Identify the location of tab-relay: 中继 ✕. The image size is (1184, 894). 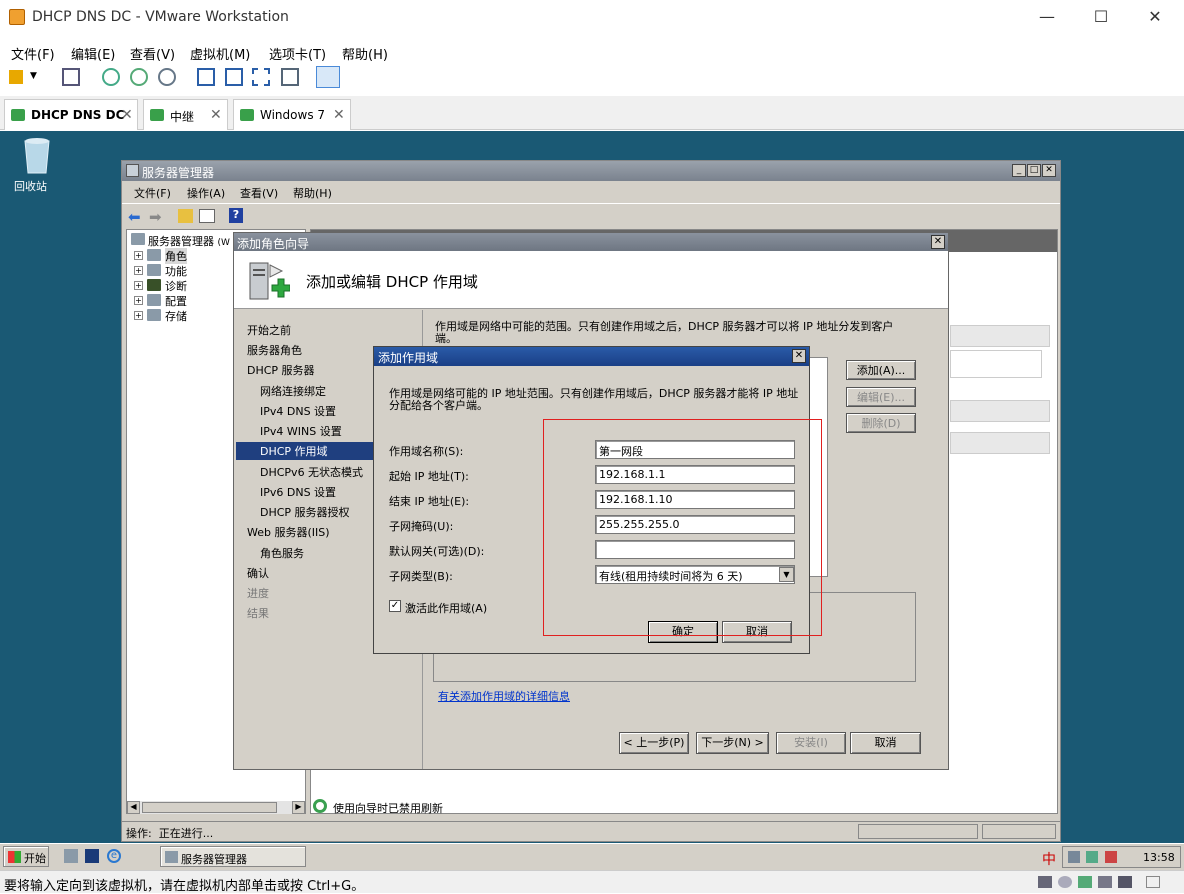
(185, 114).